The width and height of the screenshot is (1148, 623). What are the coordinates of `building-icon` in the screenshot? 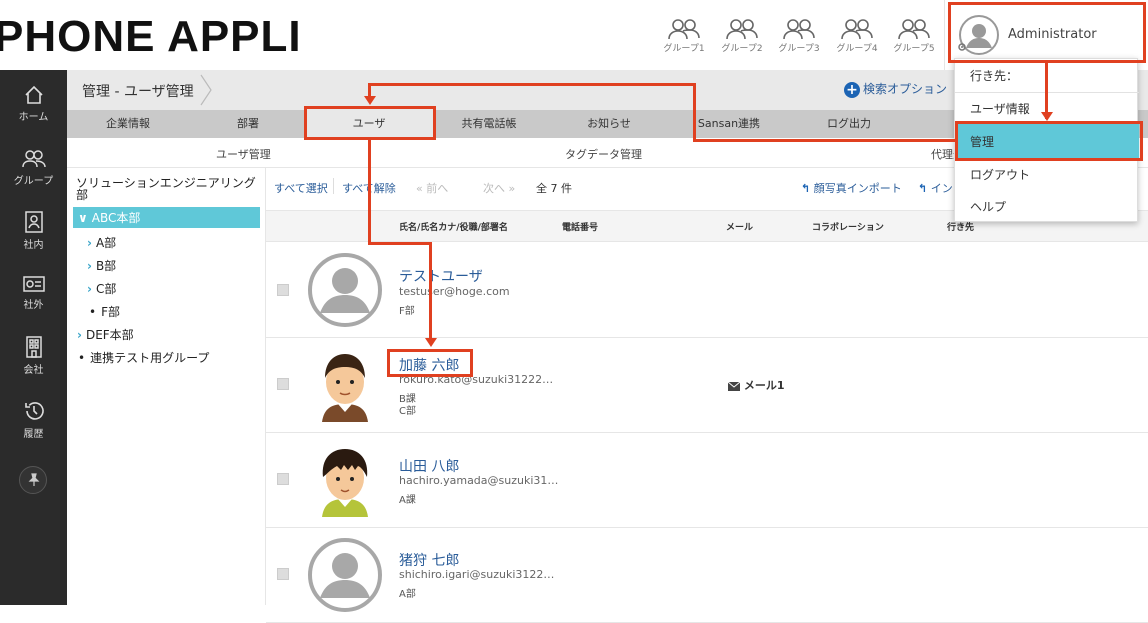 It's located at (33, 347).